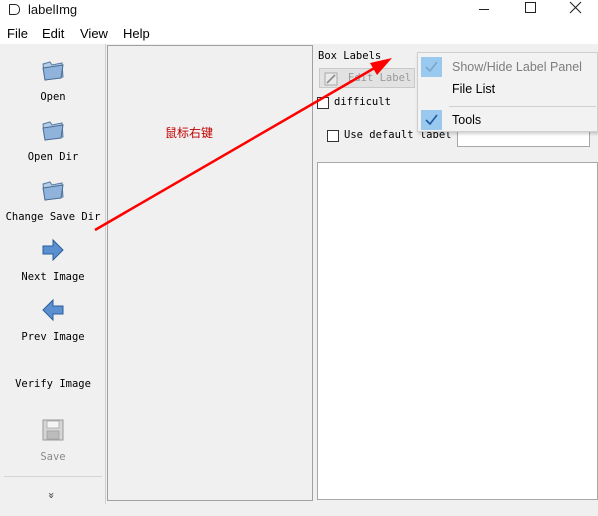 The width and height of the screenshot is (598, 516). I want to click on menu-item-label: Show/Hide Label Panel, so click(517, 67).